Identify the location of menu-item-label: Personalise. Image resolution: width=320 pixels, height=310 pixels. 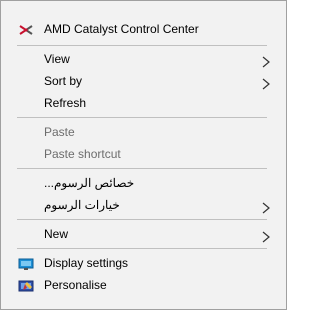
(75, 285).